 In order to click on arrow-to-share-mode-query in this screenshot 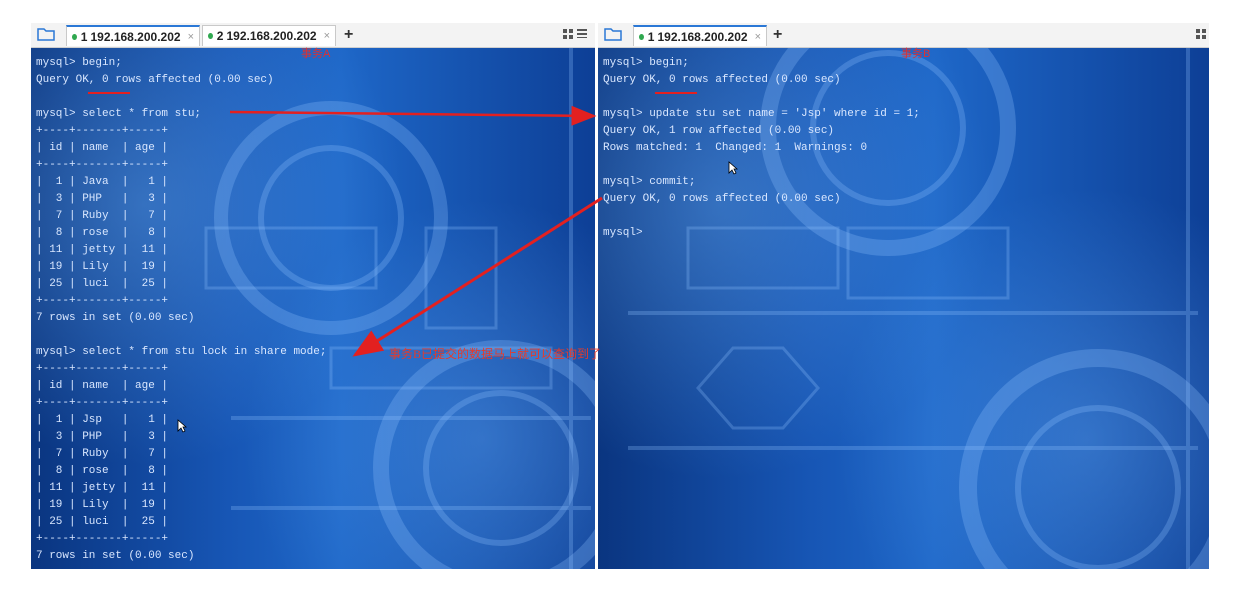, I will do `click(477, 276)`.